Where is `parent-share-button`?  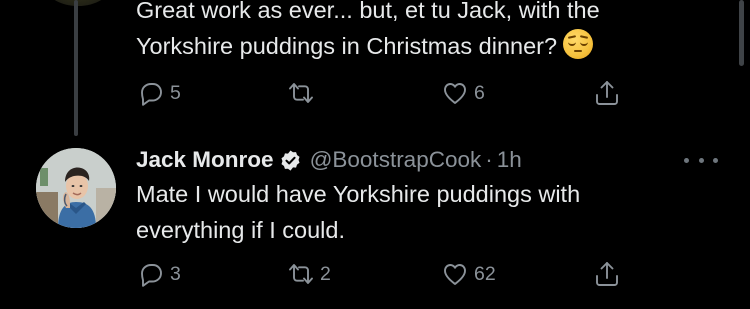
parent-share-button is located at coordinates (607, 93).